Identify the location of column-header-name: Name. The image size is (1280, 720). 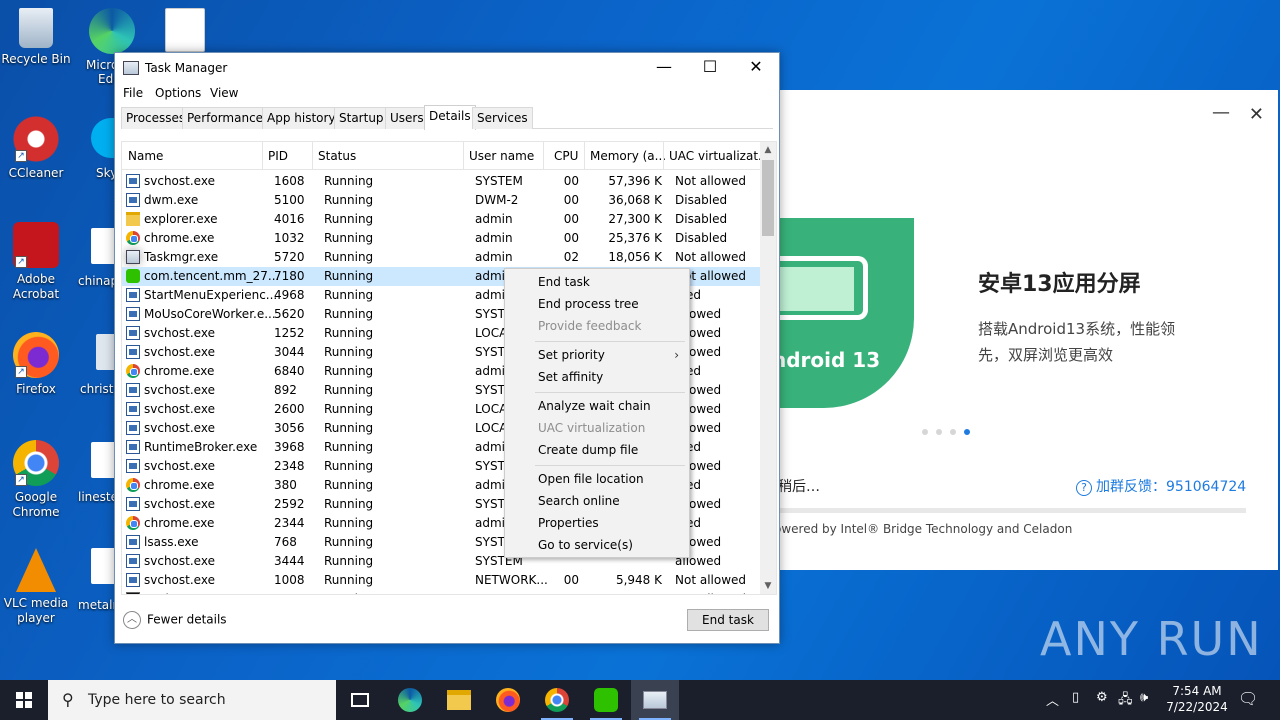
(145, 156).